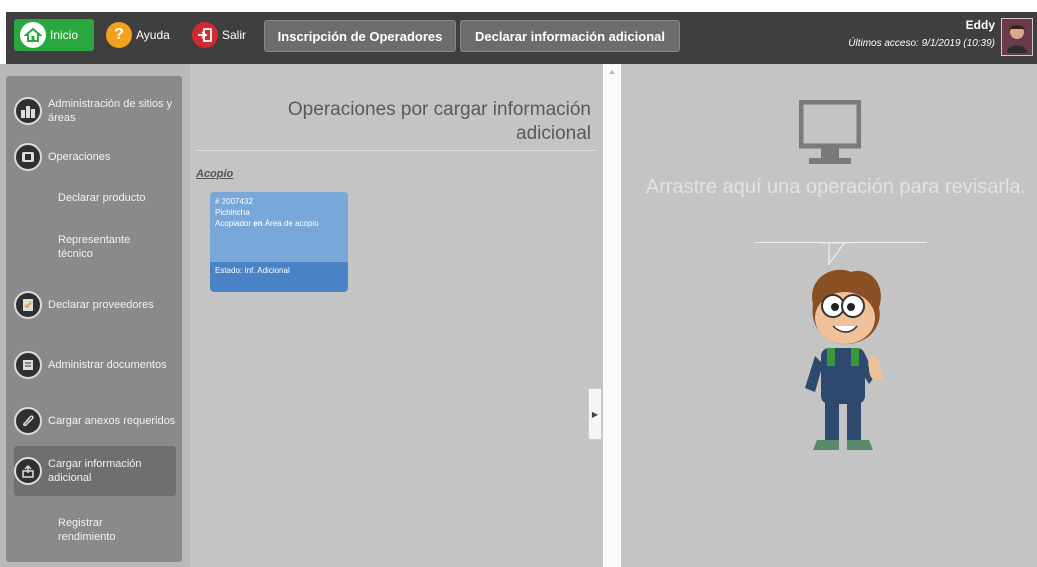 The height and width of the screenshot is (567, 1037). I want to click on sidebar-item-label: Operaciones, so click(79, 157).